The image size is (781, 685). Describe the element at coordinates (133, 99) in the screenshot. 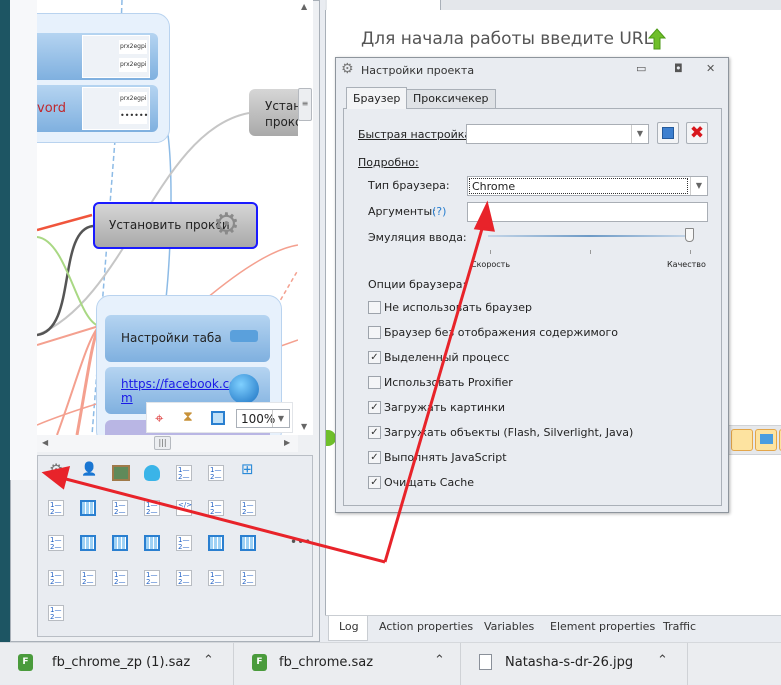

I see `node-field-value: prx2egpi` at that location.